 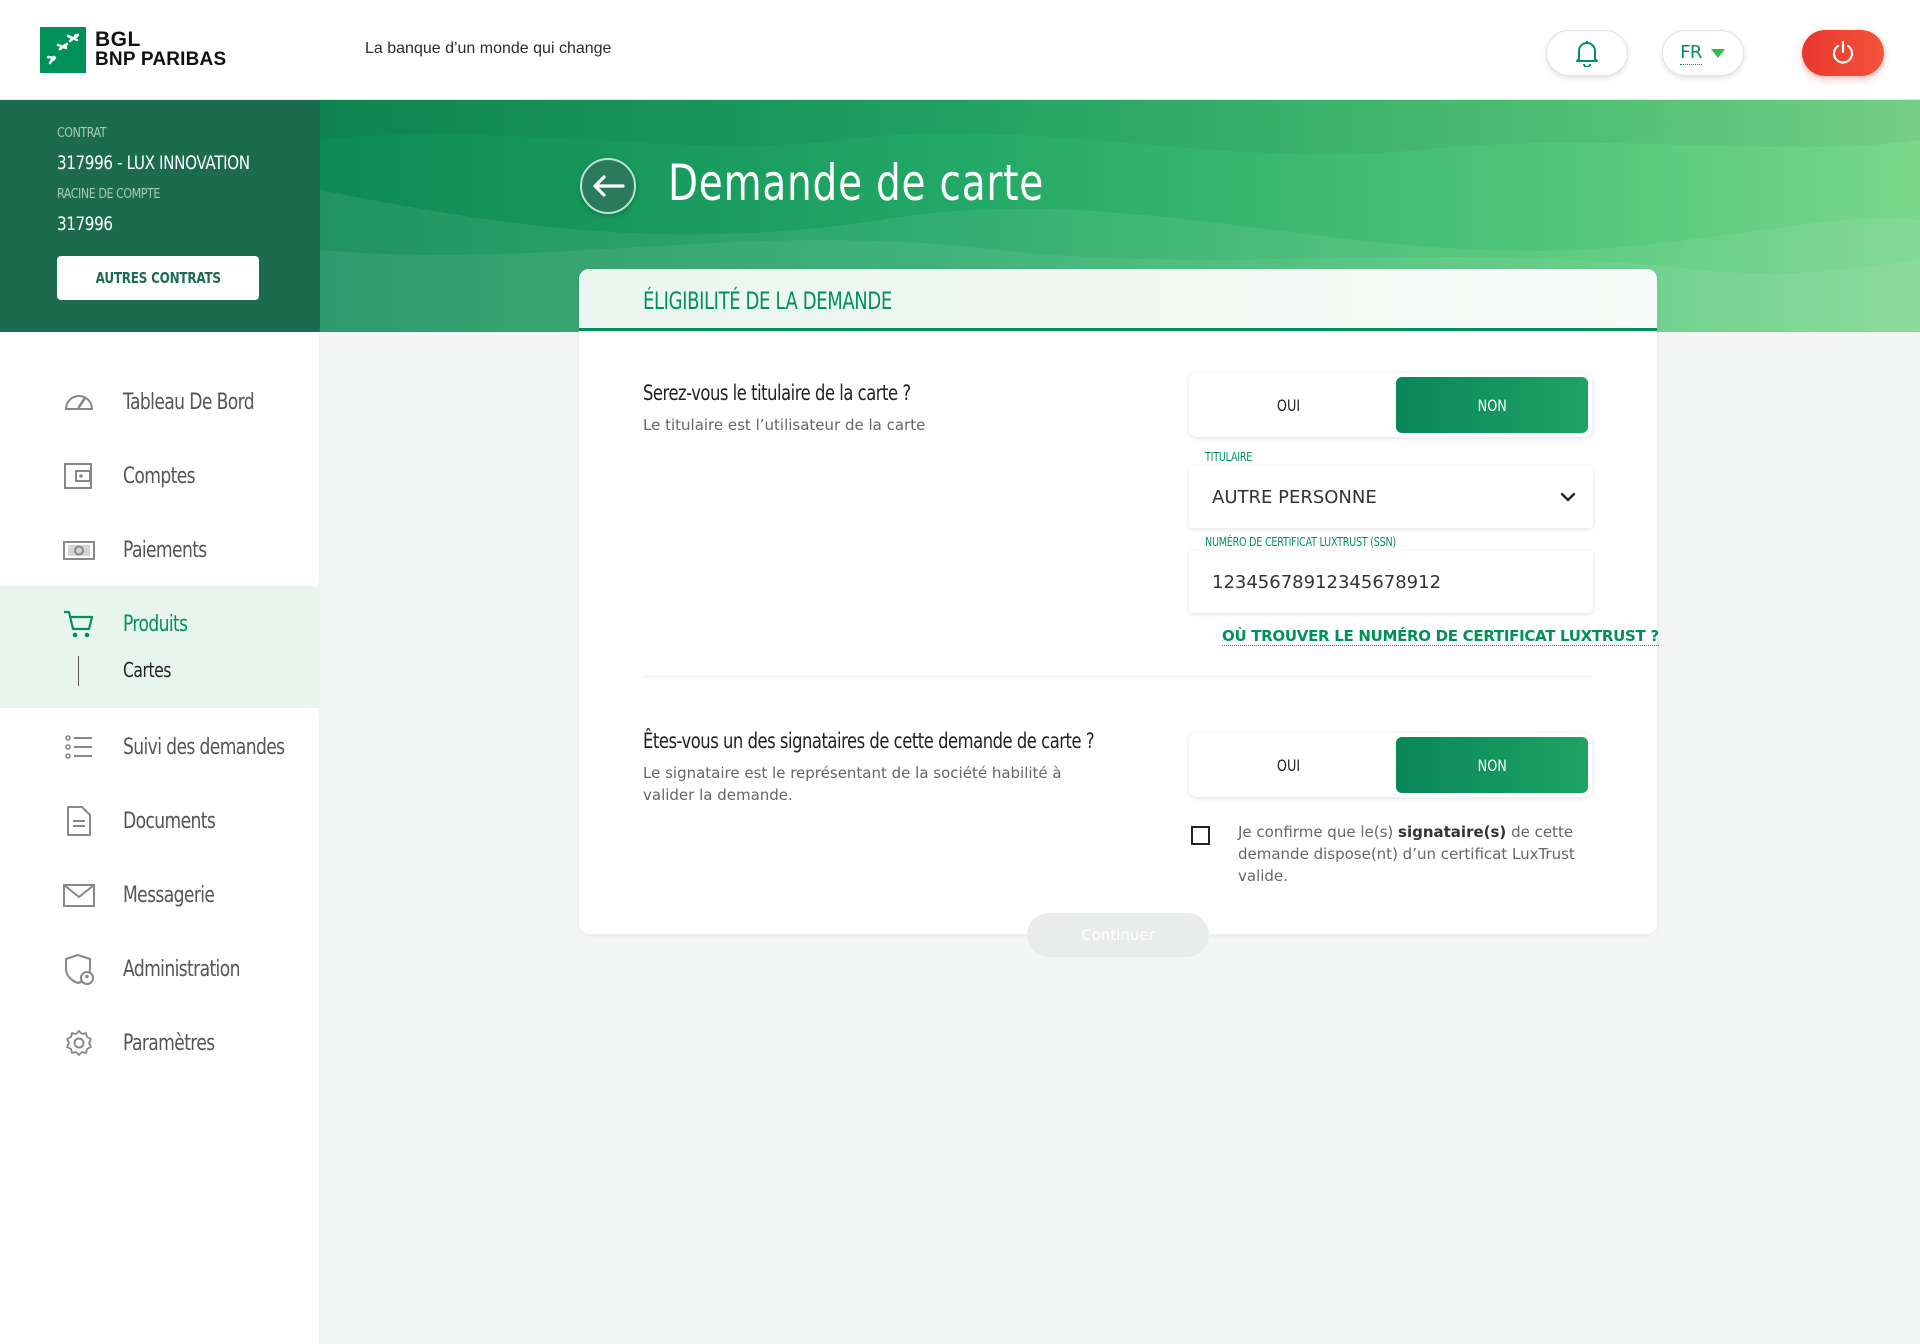 What do you see at coordinates (118, 39) in the screenshot?
I see `brand-line-1: BGL` at bounding box center [118, 39].